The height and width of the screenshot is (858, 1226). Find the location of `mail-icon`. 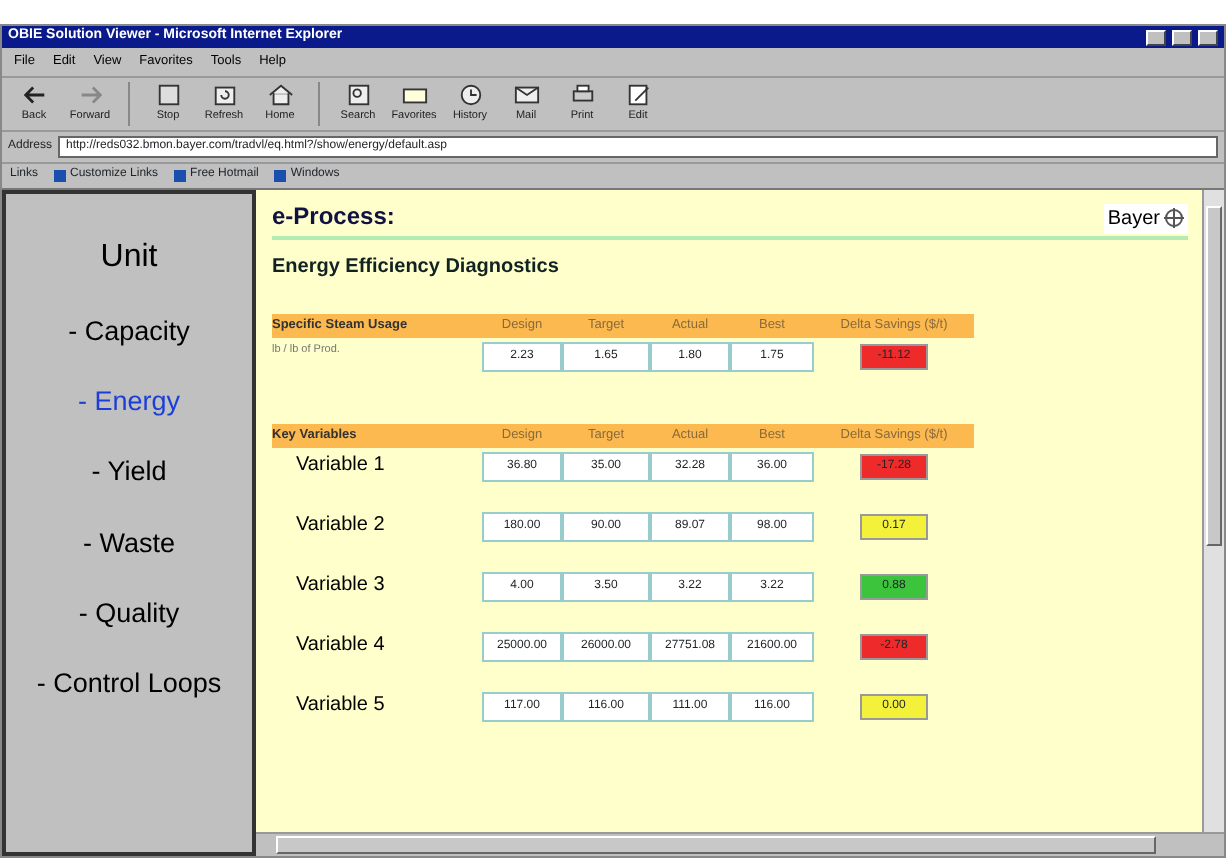

mail-icon is located at coordinates (526, 95).